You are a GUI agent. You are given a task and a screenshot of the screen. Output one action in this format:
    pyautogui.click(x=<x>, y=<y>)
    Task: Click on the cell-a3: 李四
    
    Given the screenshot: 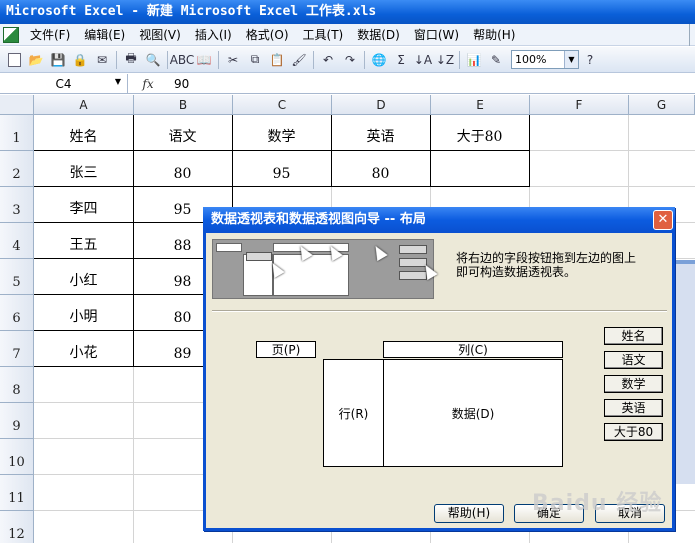 What is the action you would take?
    pyautogui.click(x=83, y=205)
    